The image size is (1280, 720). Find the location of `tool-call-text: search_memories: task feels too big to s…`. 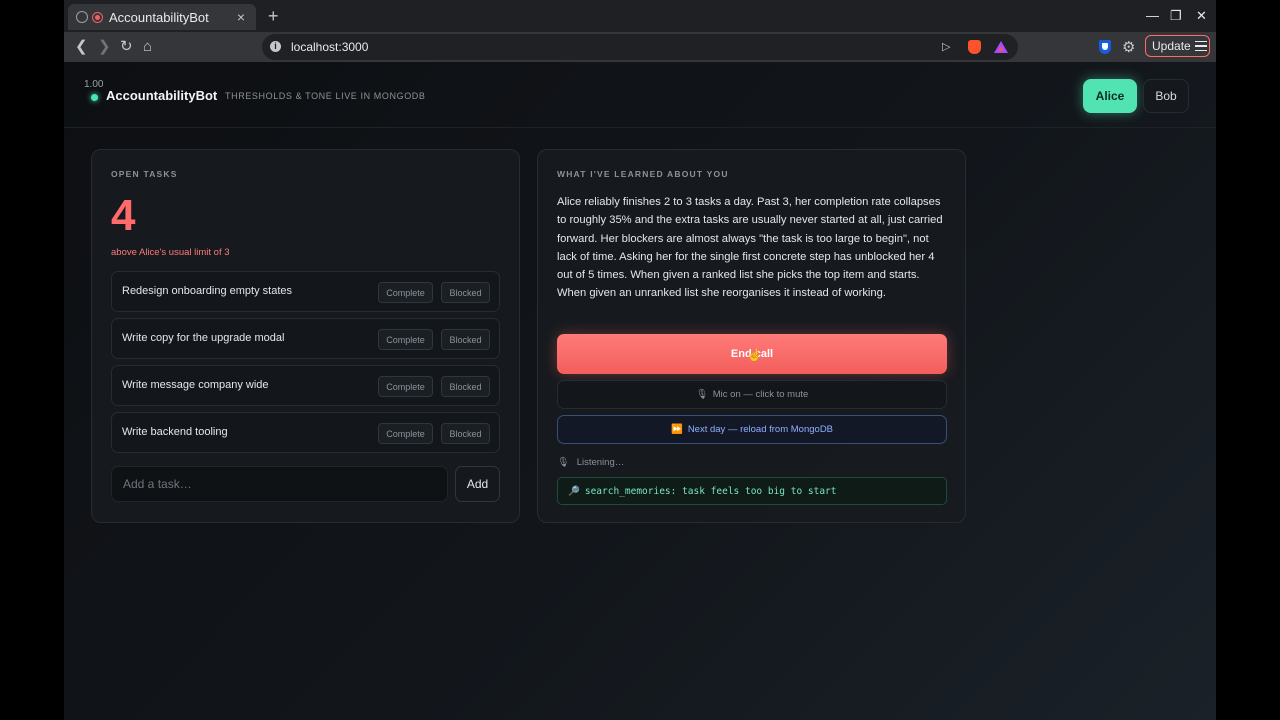

tool-call-text: search_memories: task feels too big to s… is located at coordinates (710, 491).